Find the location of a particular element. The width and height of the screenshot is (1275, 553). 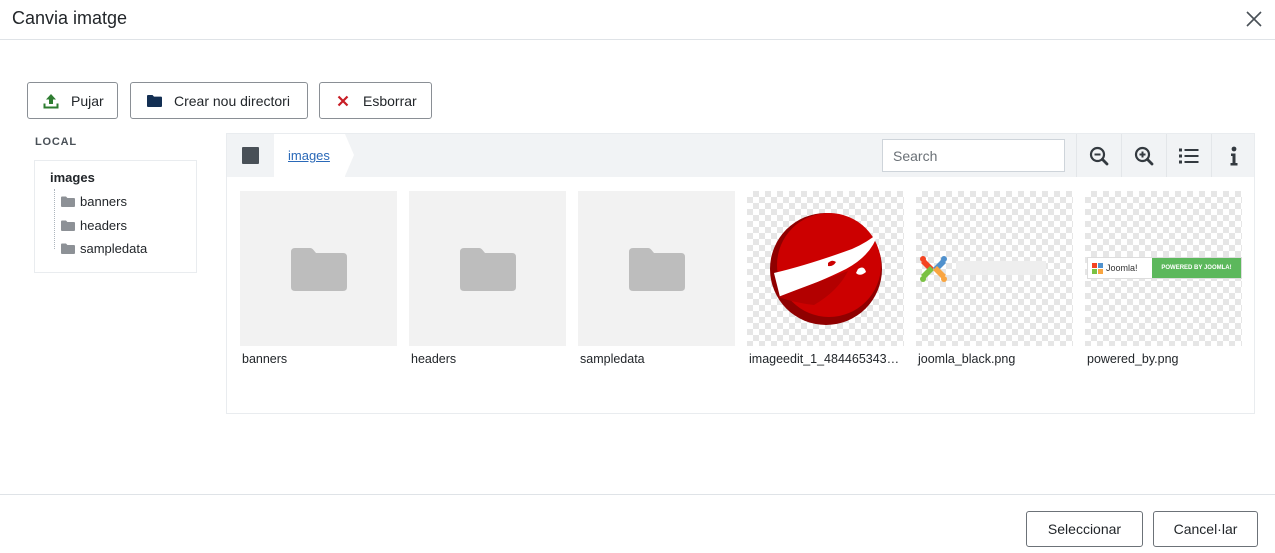

select-button: Seleccionar is located at coordinates (1084, 529).